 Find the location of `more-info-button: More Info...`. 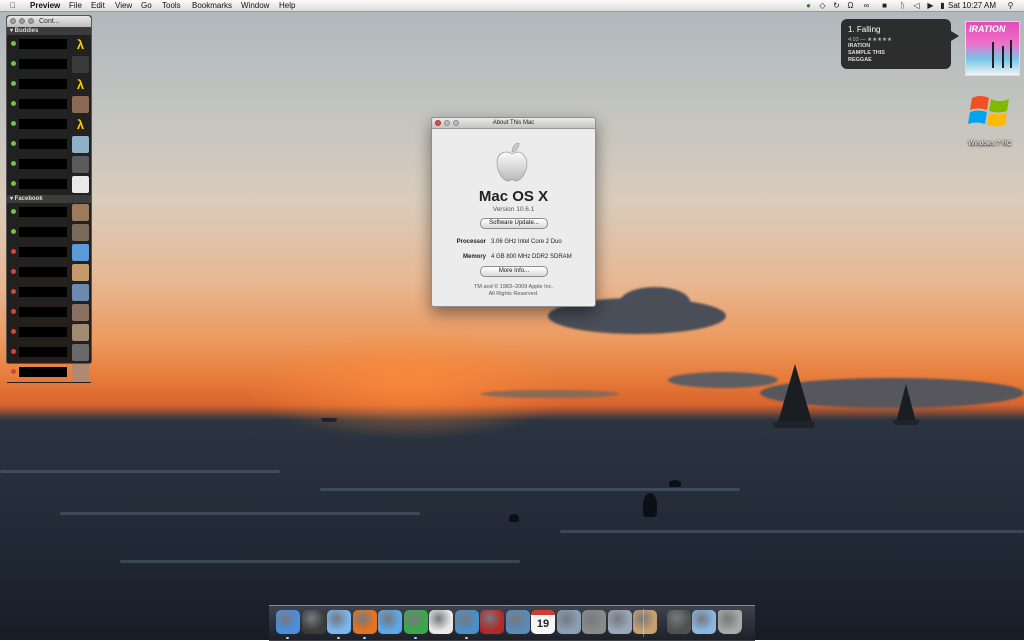

more-info-button: More Info... is located at coordinates (514, 271).